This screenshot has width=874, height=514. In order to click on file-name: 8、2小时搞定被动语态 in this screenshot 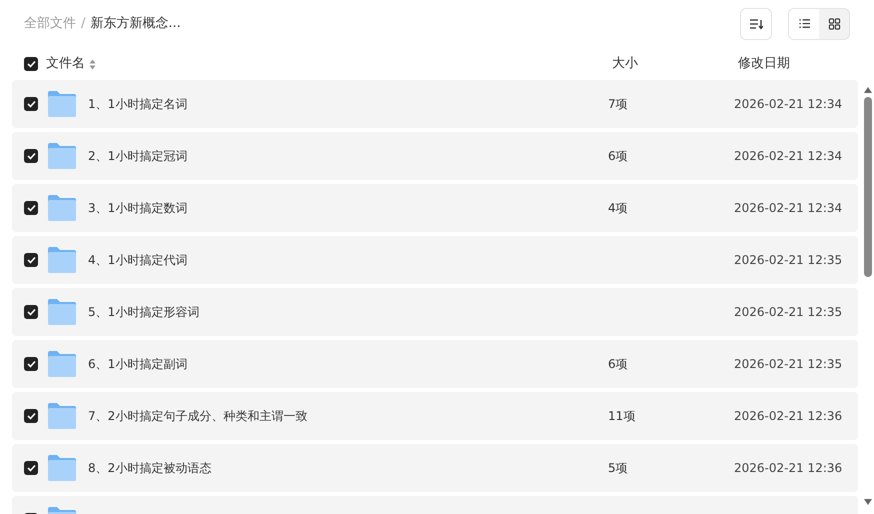, I will do `click(150, 468)`.